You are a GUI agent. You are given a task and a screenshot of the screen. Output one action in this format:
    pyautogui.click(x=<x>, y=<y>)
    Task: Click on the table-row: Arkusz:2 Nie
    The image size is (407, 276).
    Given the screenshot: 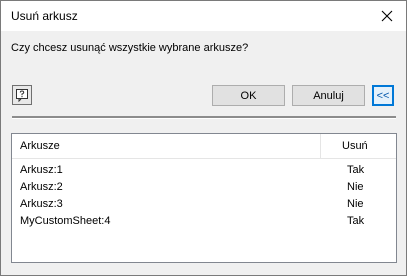 What is the action you would take?
    pyautogui.click(x=204, y=187)
    